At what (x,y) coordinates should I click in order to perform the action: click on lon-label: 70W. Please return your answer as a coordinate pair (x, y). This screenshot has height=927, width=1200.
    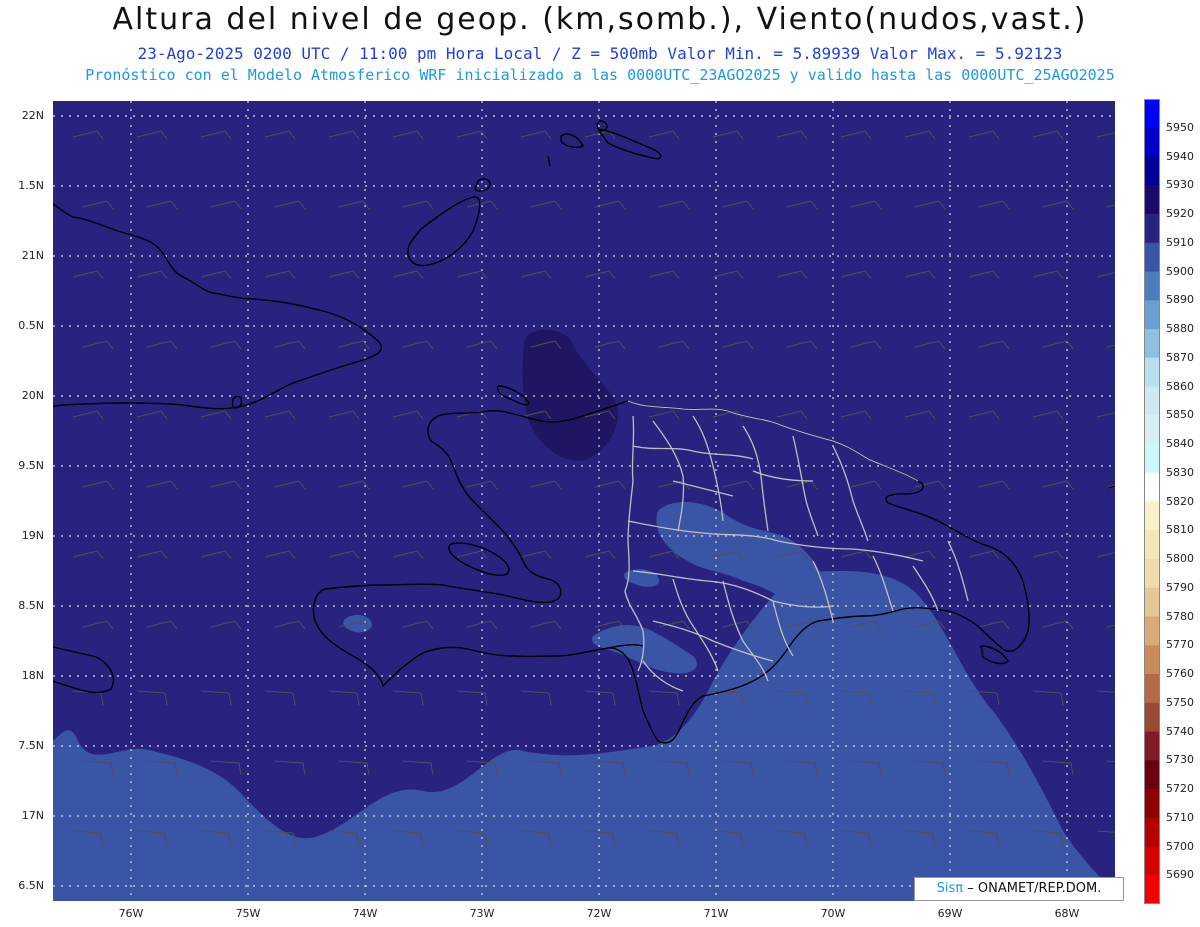
    Looking at the image, I should click on (833, 913).